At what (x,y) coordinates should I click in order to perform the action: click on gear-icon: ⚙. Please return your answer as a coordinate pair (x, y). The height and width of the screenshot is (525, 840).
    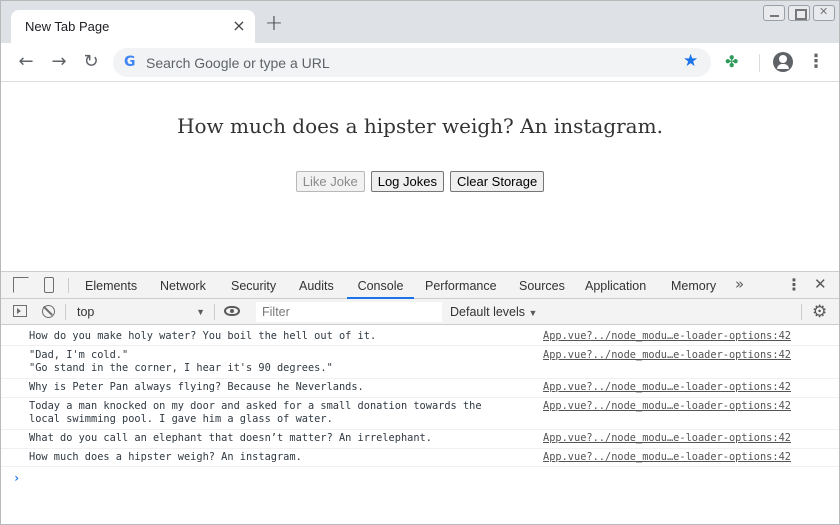
    Looking at the image, I should click on (819, 312).